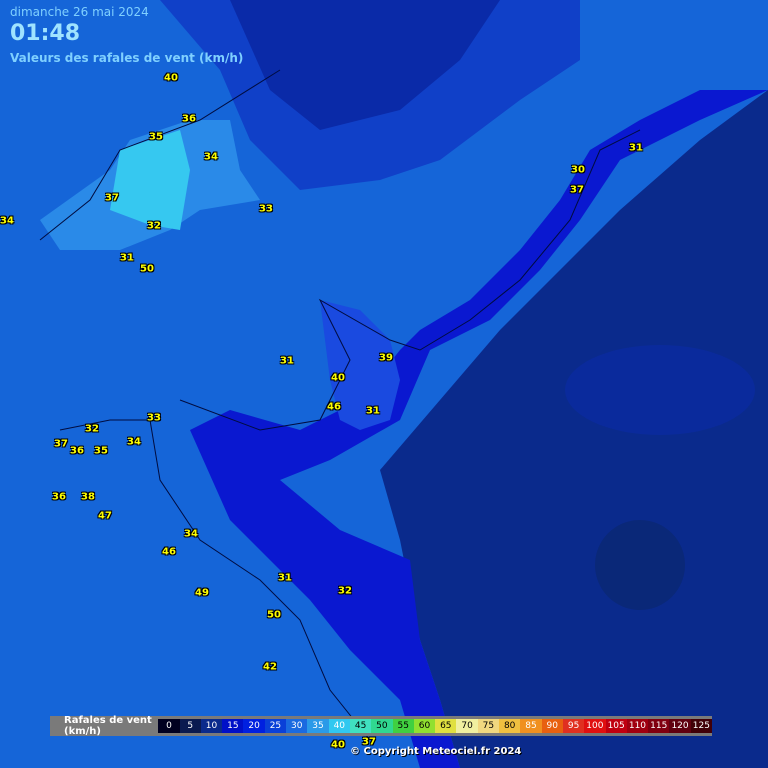  Describe the element at coordinates (446, 726) in the screenshot. I see `legend-swatch: 65` at that location.